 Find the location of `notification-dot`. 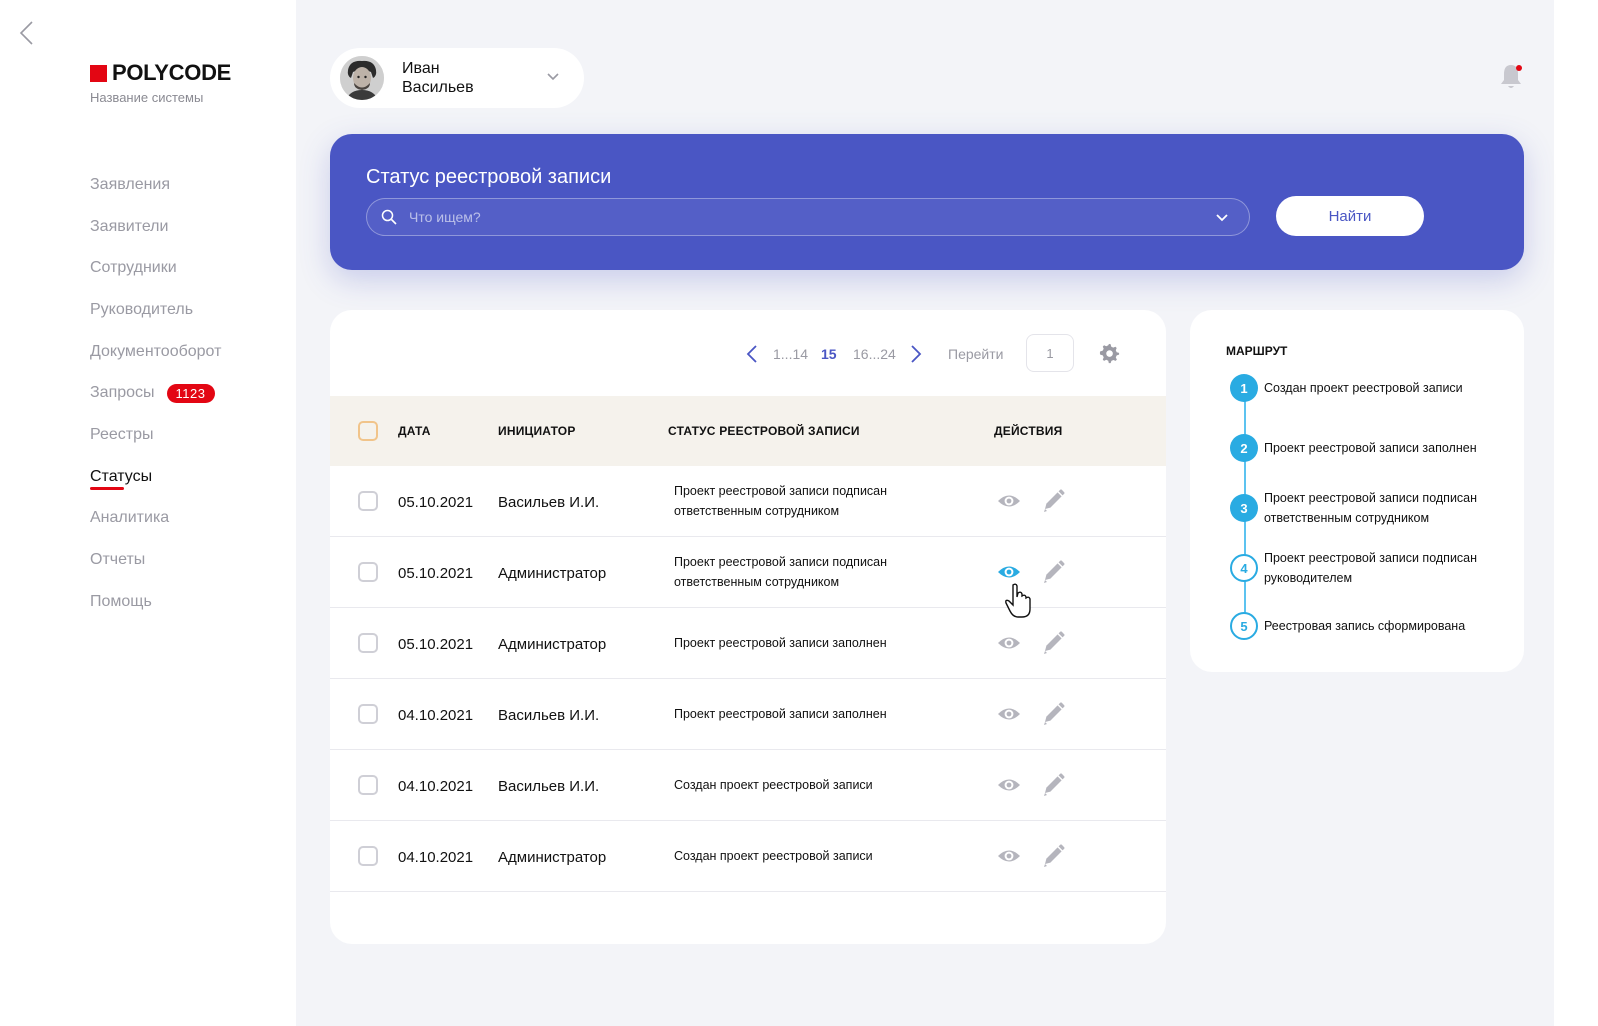

notification-dot is located at coordinates (1519, 68).